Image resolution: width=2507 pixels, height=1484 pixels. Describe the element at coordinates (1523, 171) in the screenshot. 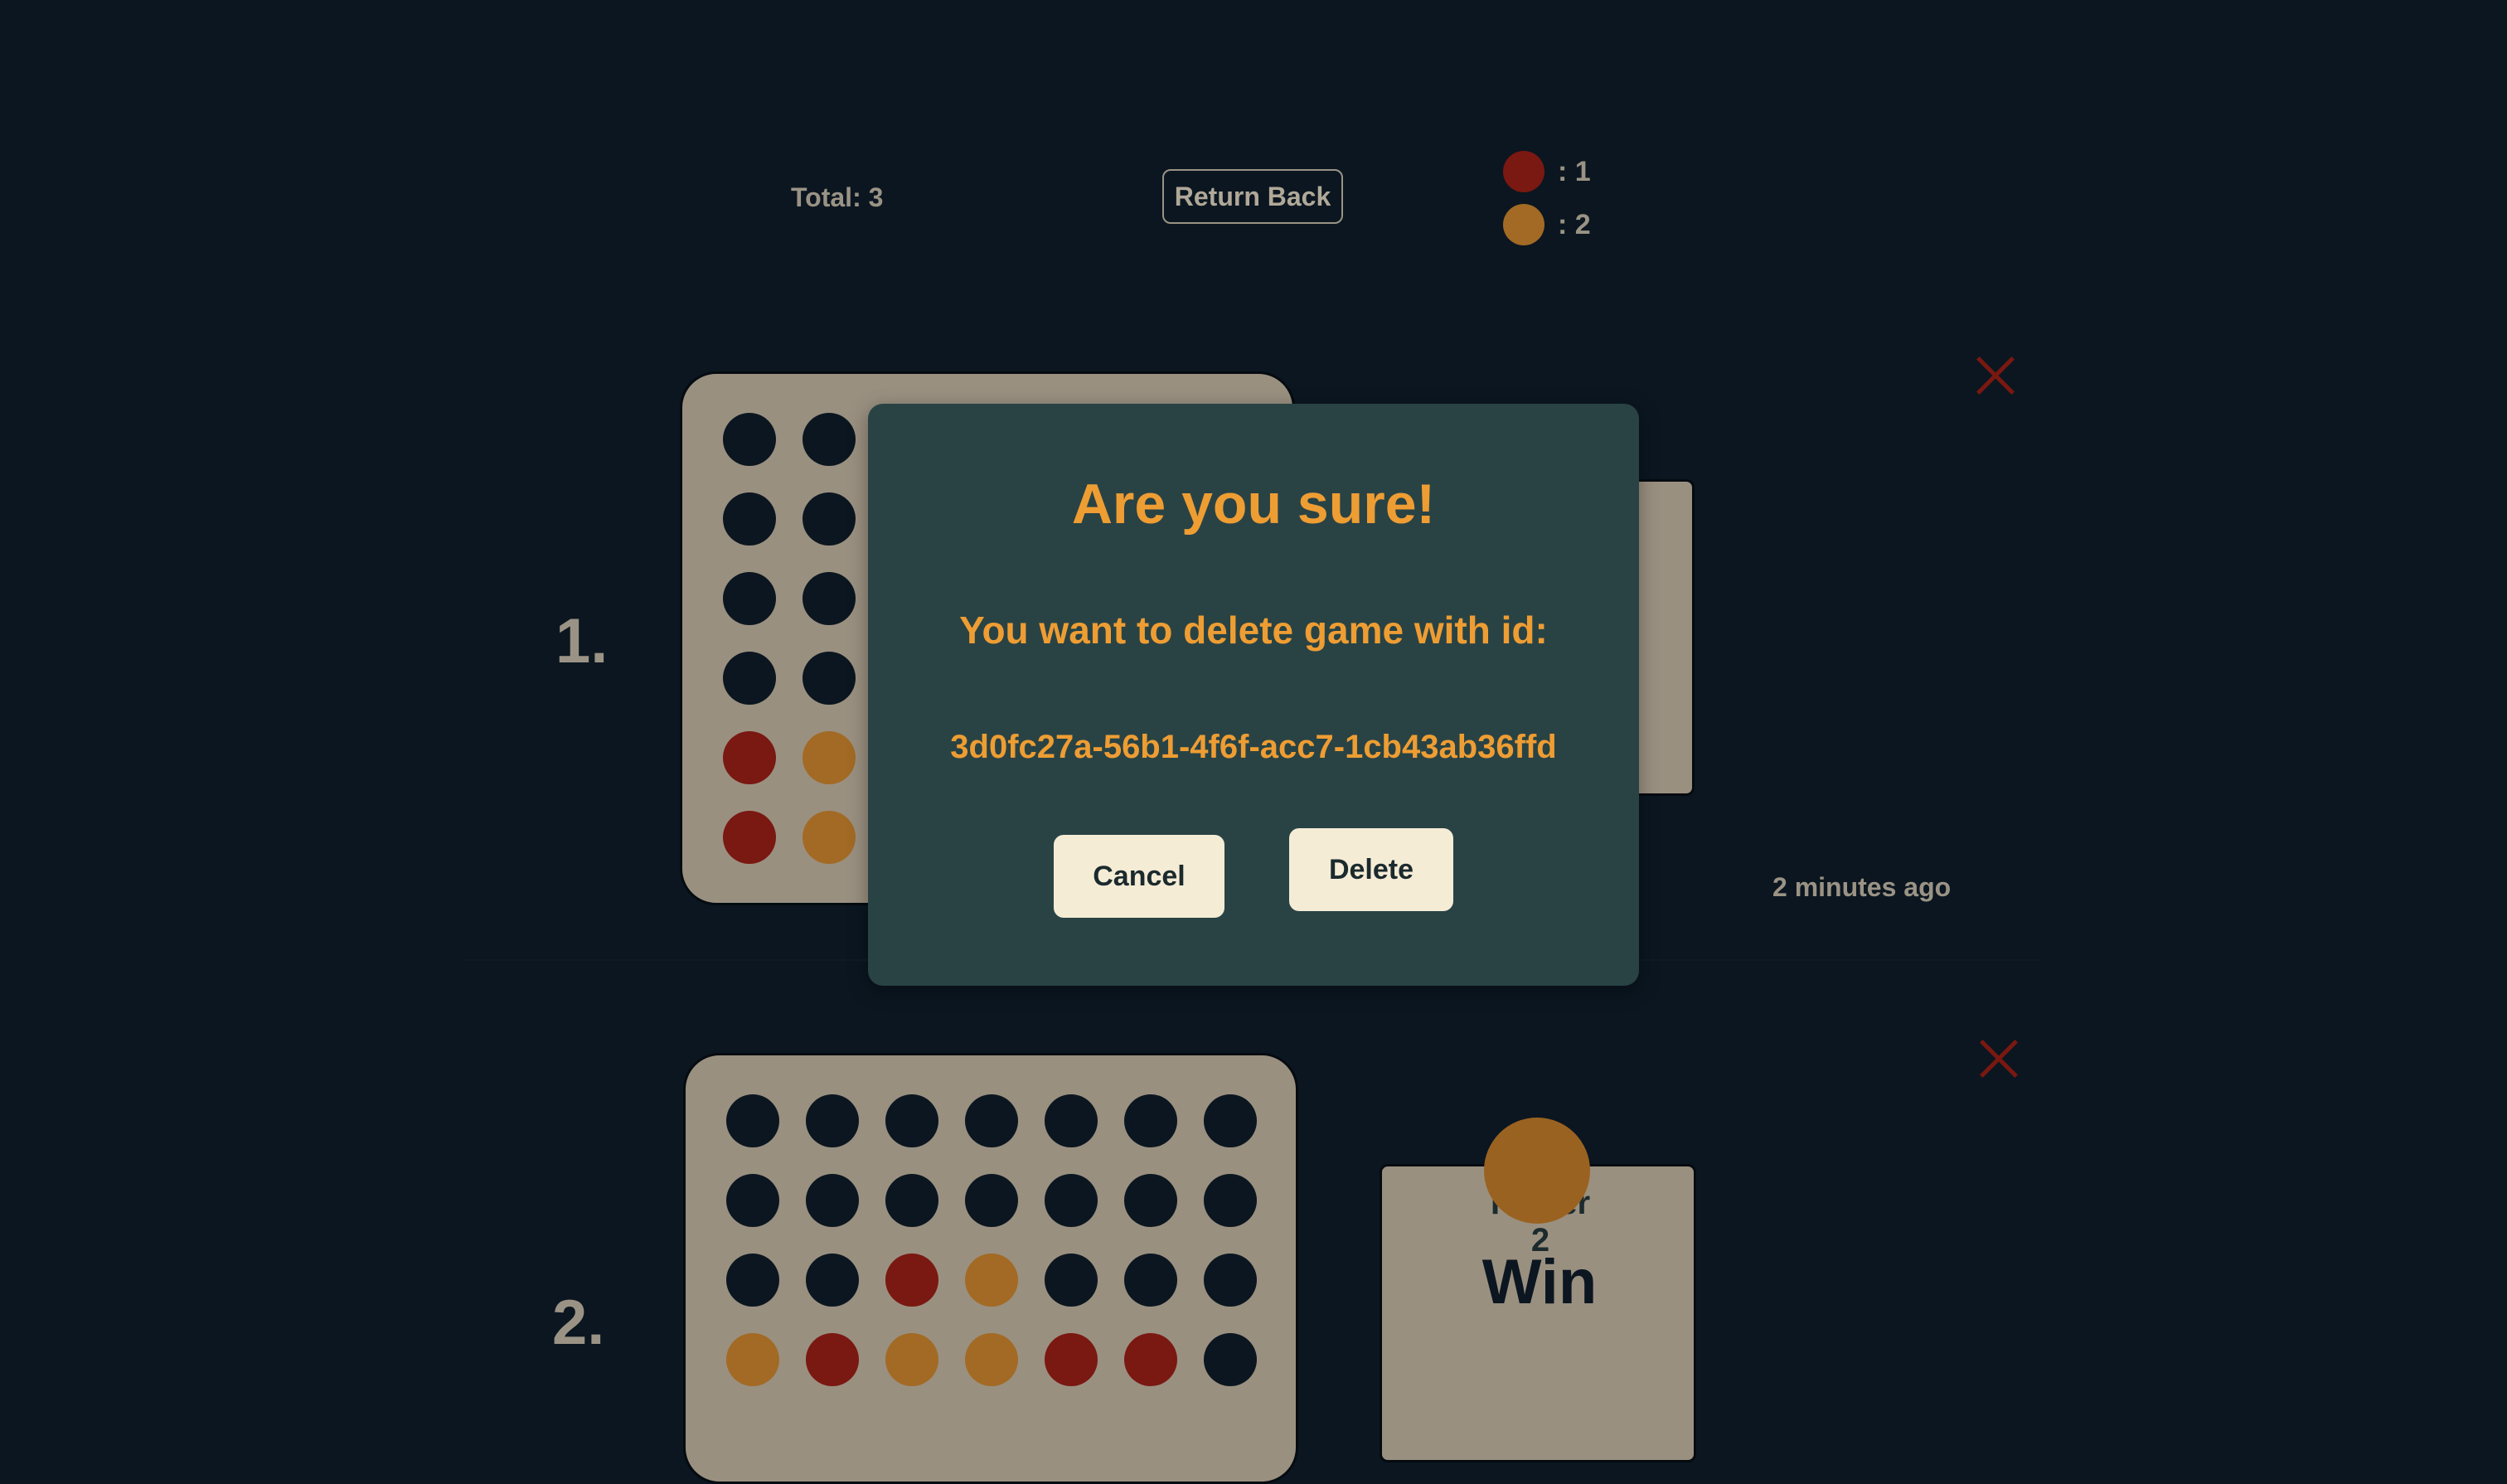

I see `red-disc-icon` at that location.